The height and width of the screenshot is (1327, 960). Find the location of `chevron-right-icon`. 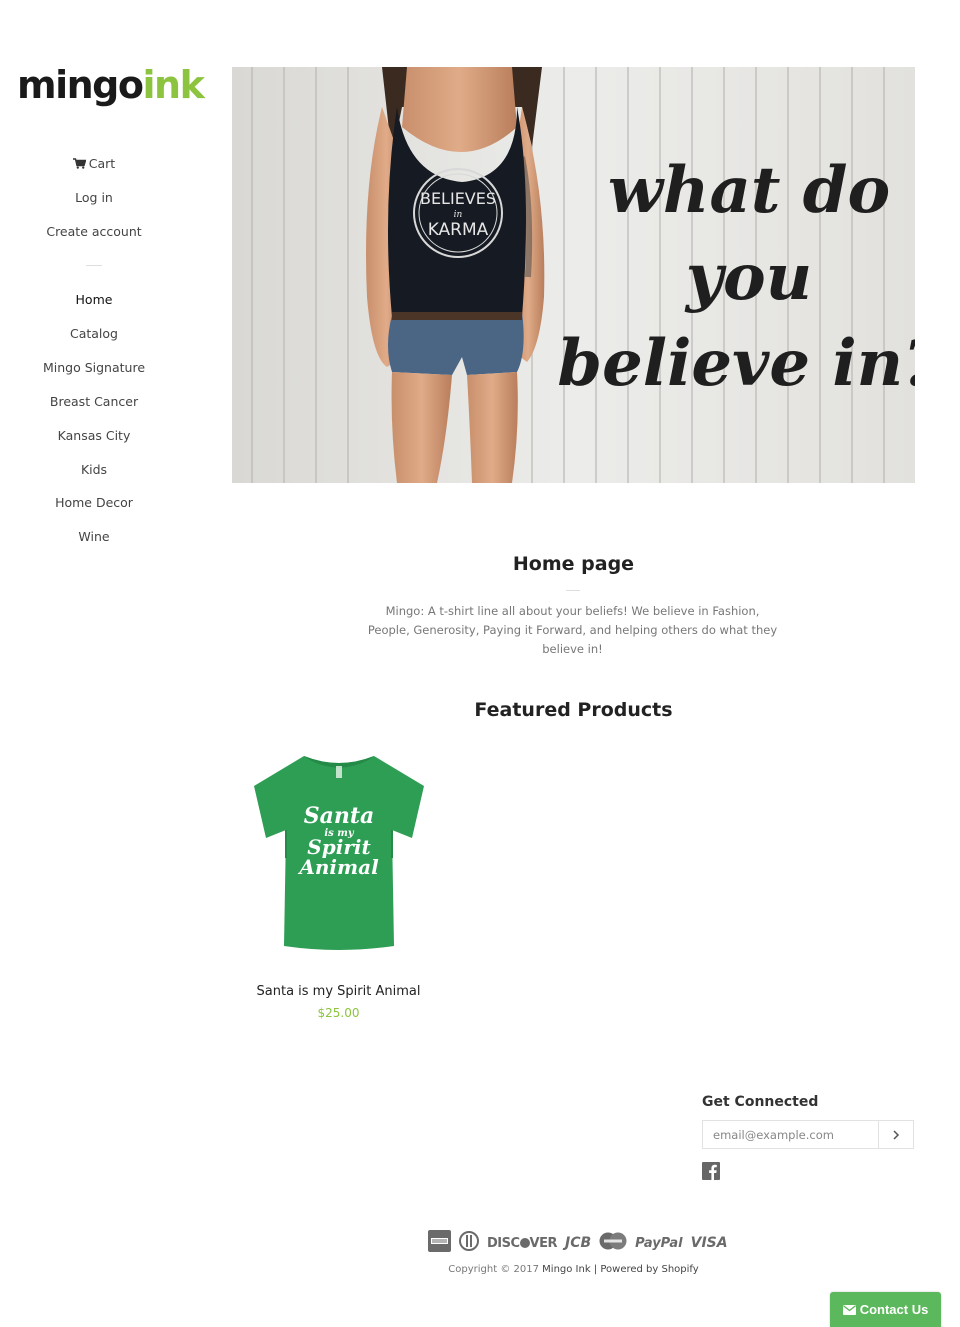

chevron-right-icon is located at coordinates (896, 1134).